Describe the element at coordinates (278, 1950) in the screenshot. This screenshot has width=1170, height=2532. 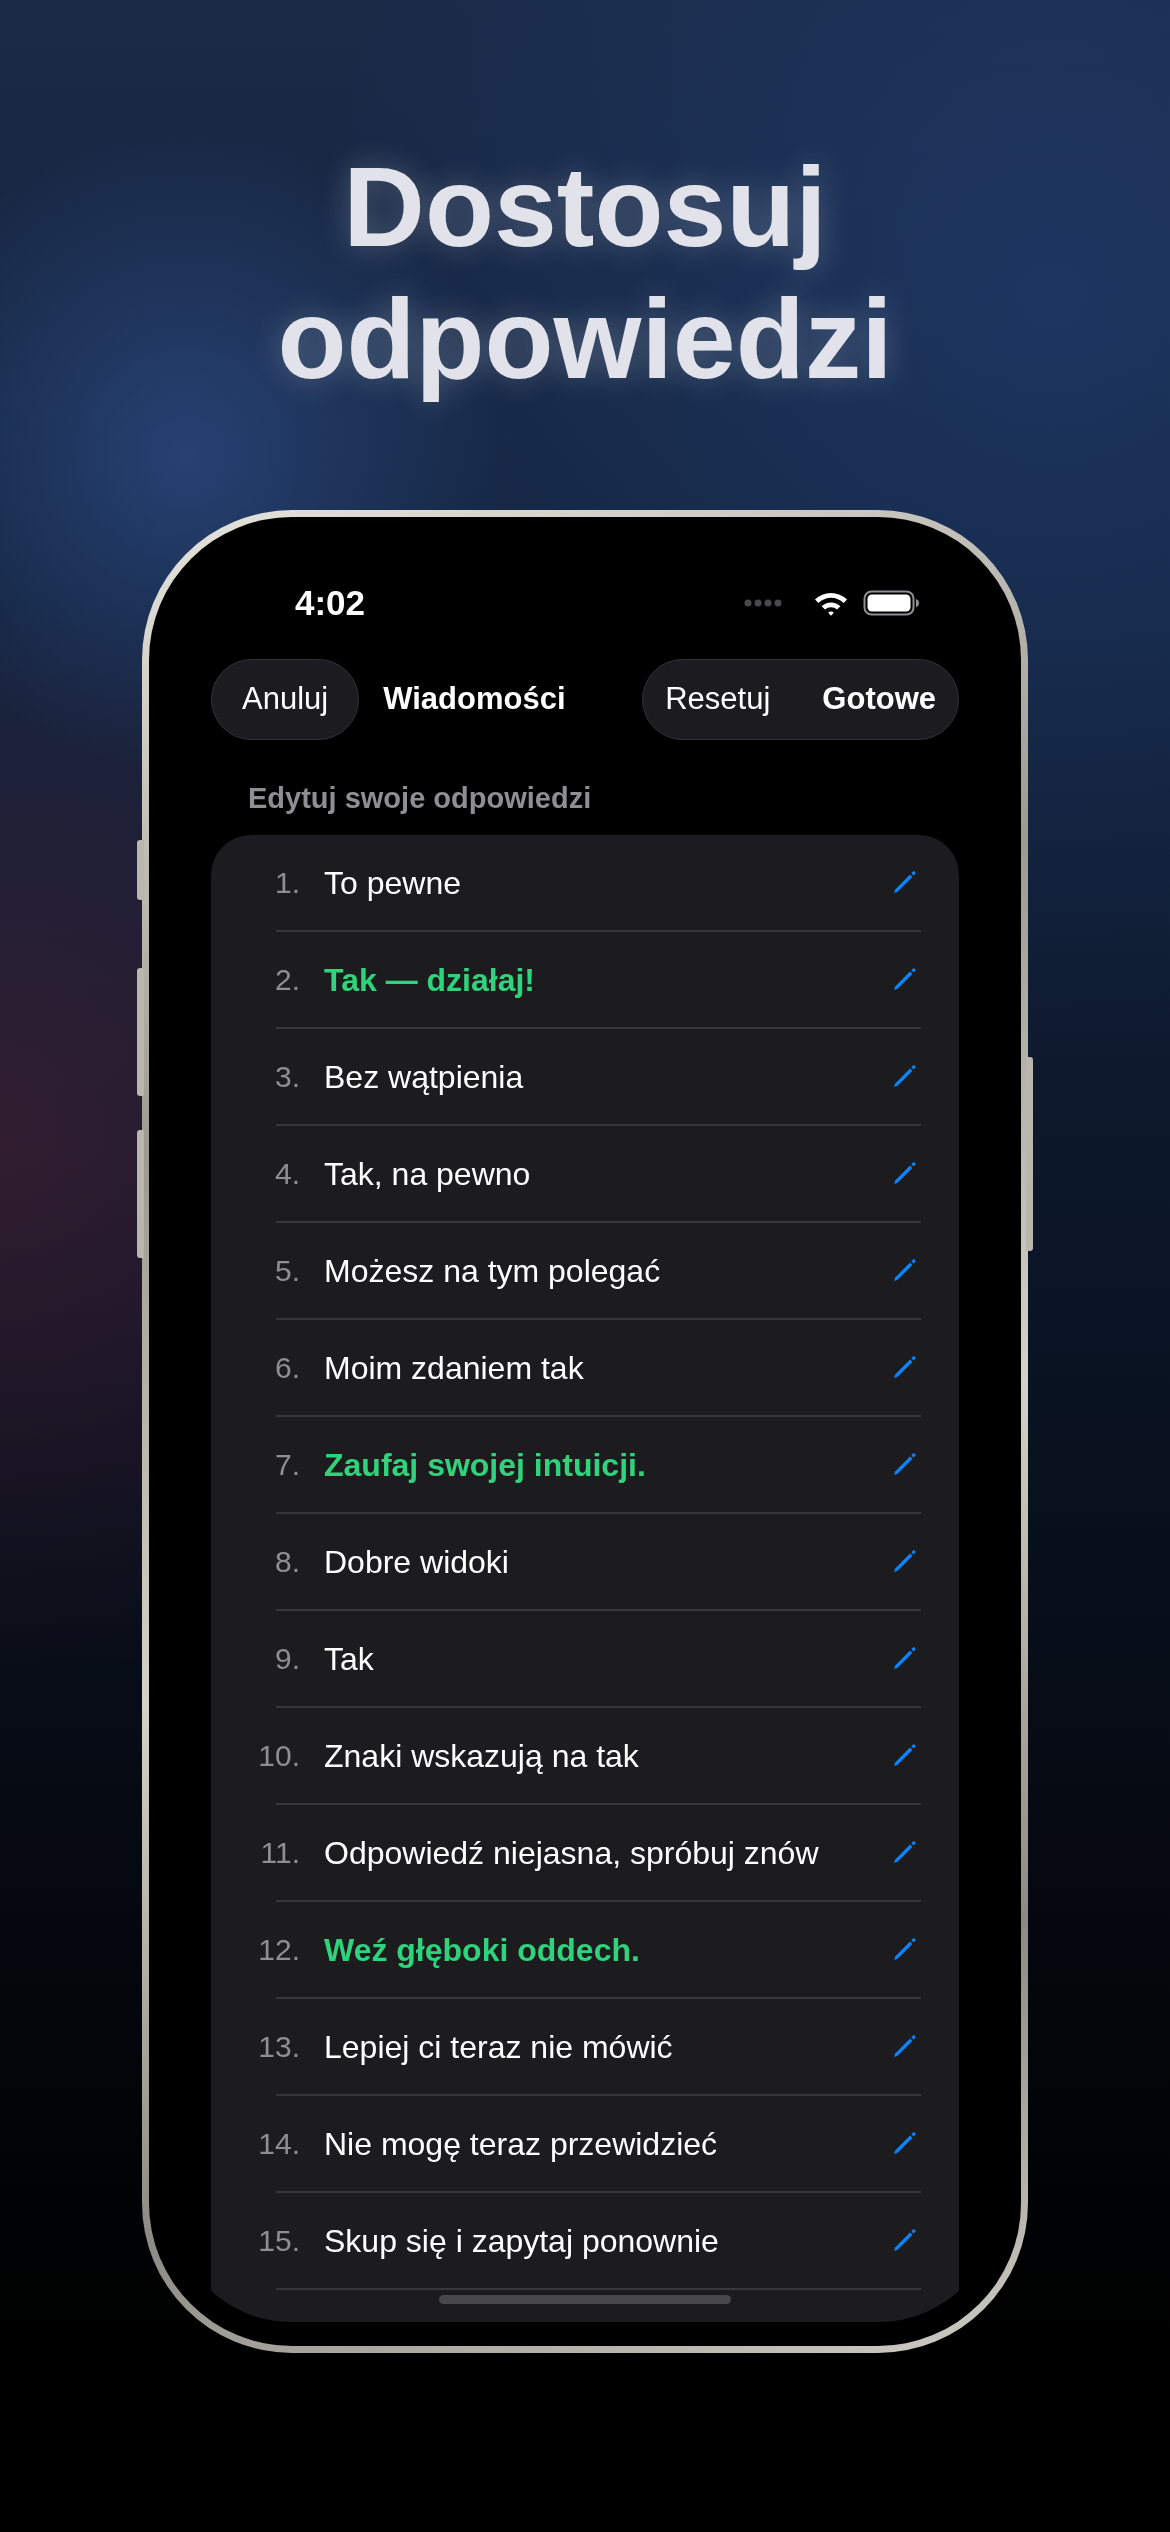
I see `answer-number: 12.` at that location.